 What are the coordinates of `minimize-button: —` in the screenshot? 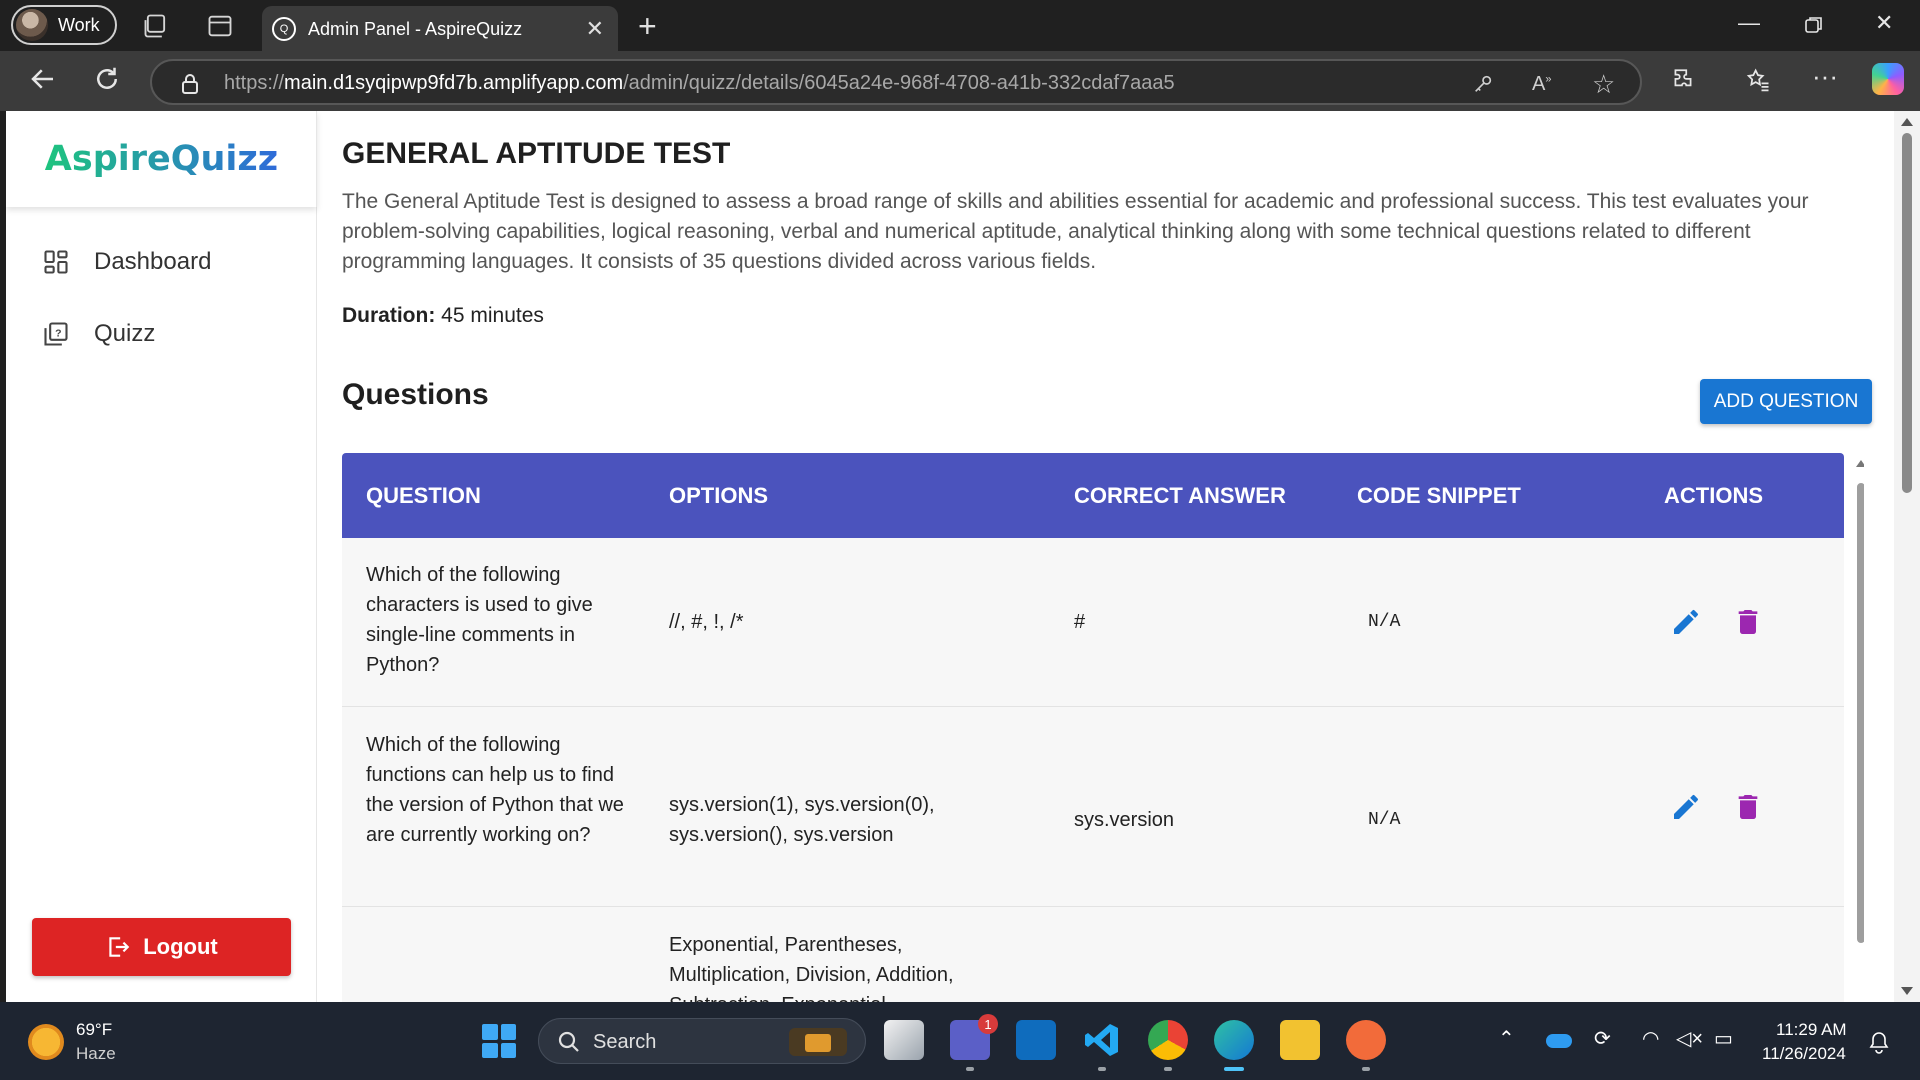 It's located at (1749, 23).